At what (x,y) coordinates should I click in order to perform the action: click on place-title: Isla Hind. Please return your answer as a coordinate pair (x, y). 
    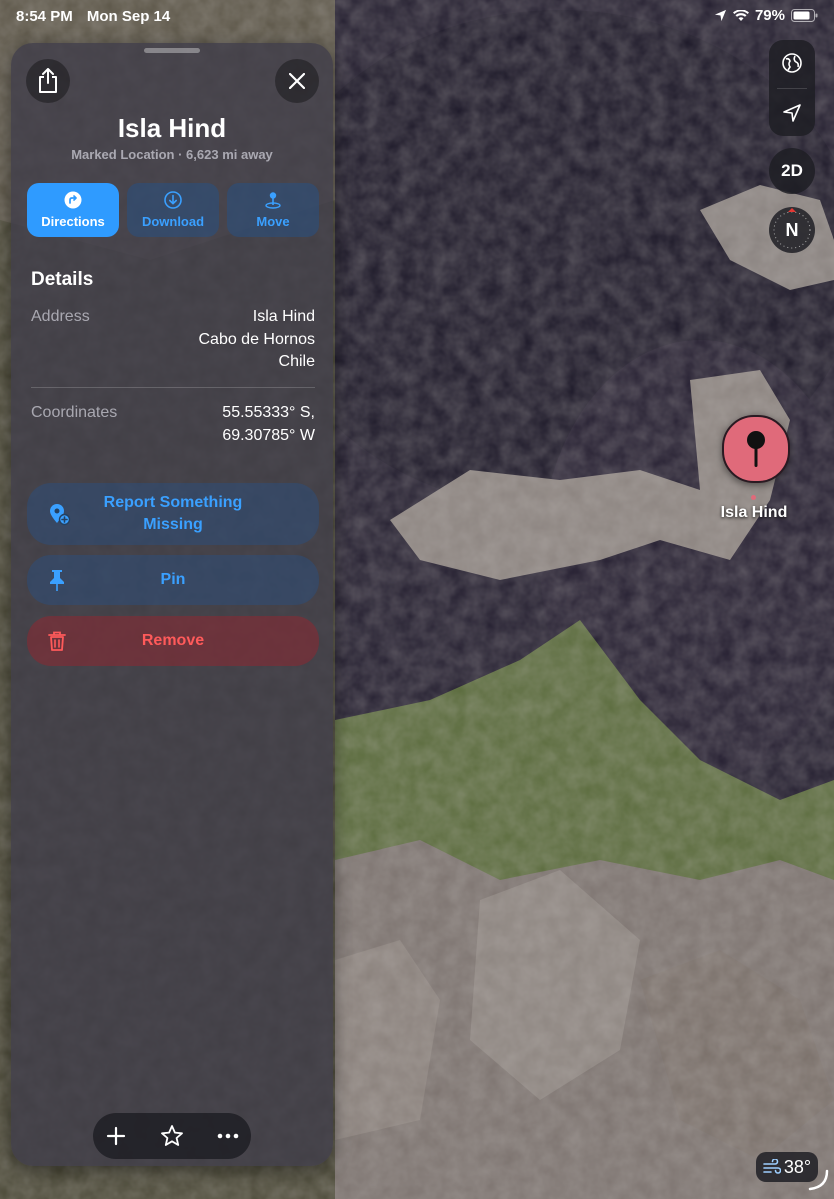
    Looking at the image, I should click on (172, 128).